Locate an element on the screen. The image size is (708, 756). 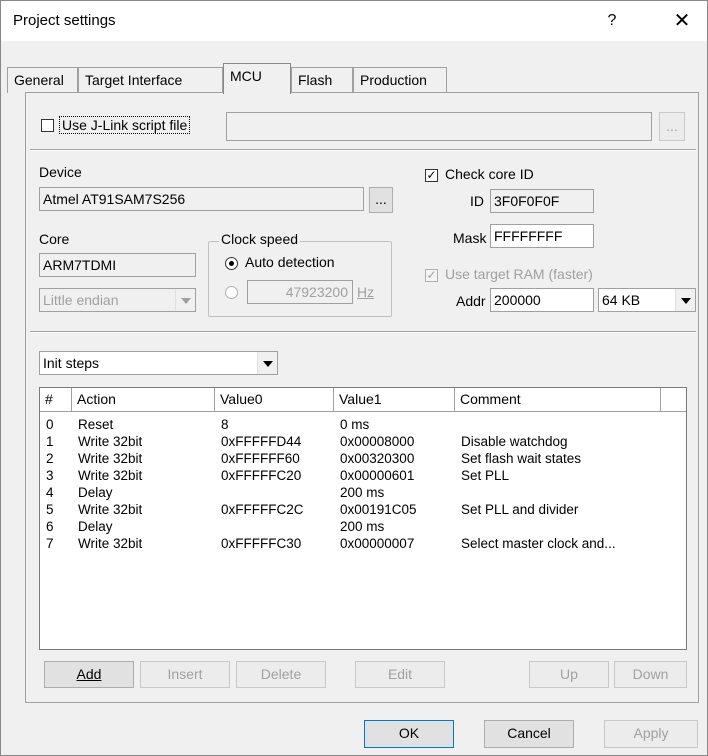
hz-unit-label: Hz is located at coordinates (366, 292).